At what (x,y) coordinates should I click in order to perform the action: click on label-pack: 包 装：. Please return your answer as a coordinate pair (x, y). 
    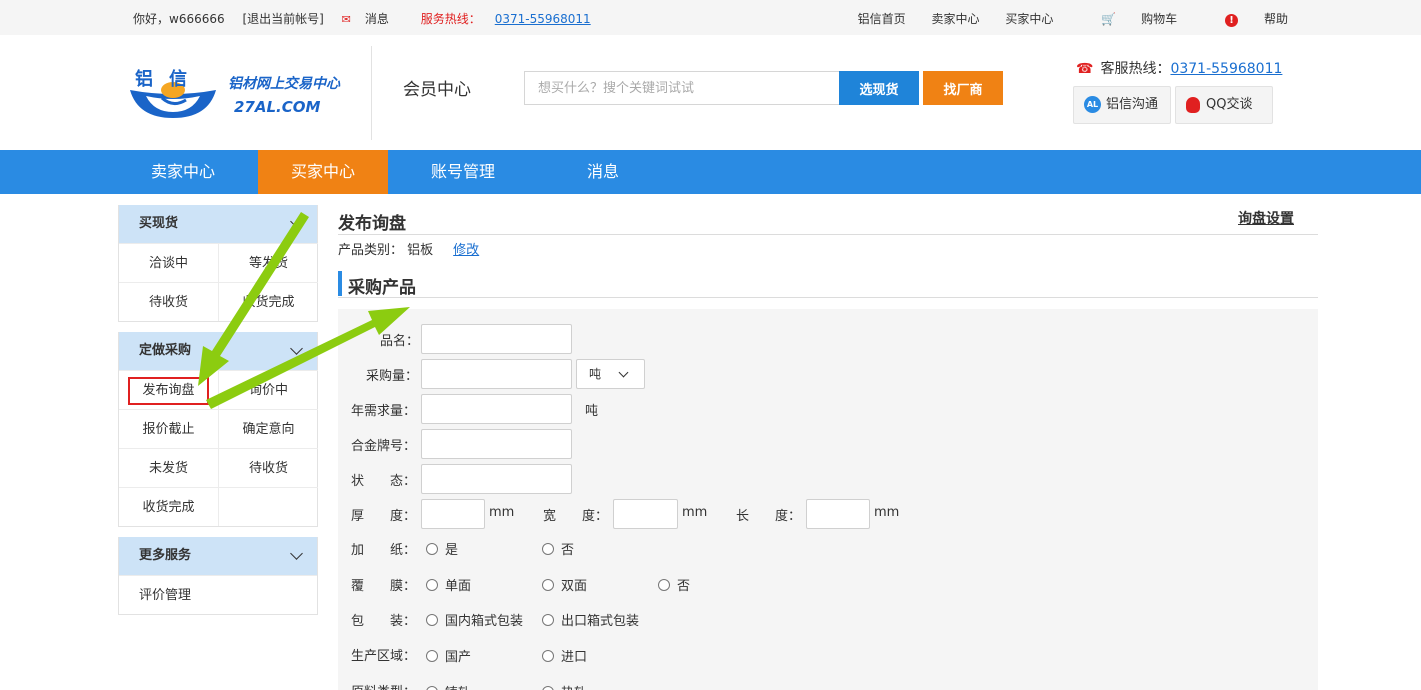
    Looking at the image, I should click on (384, 621).